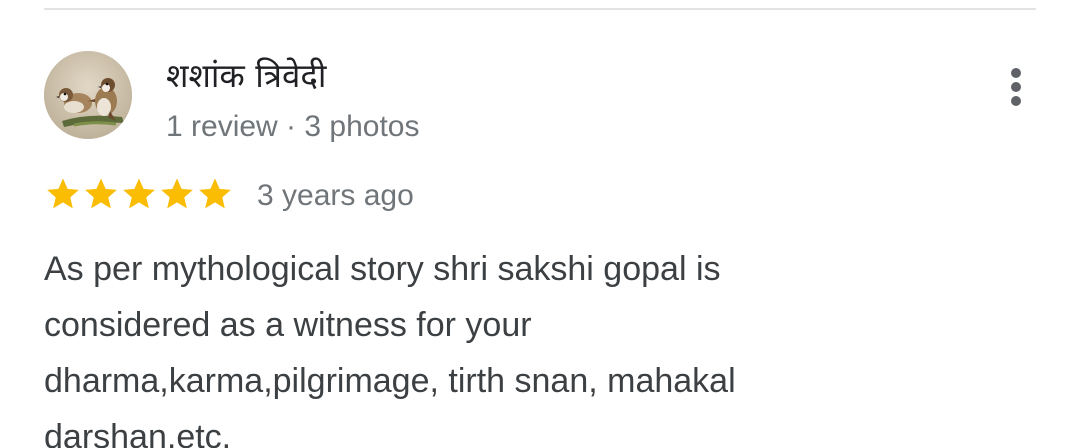 The width and height of the screenshot is (1080, 448). I want to click on star-rating, so click(139, 194).